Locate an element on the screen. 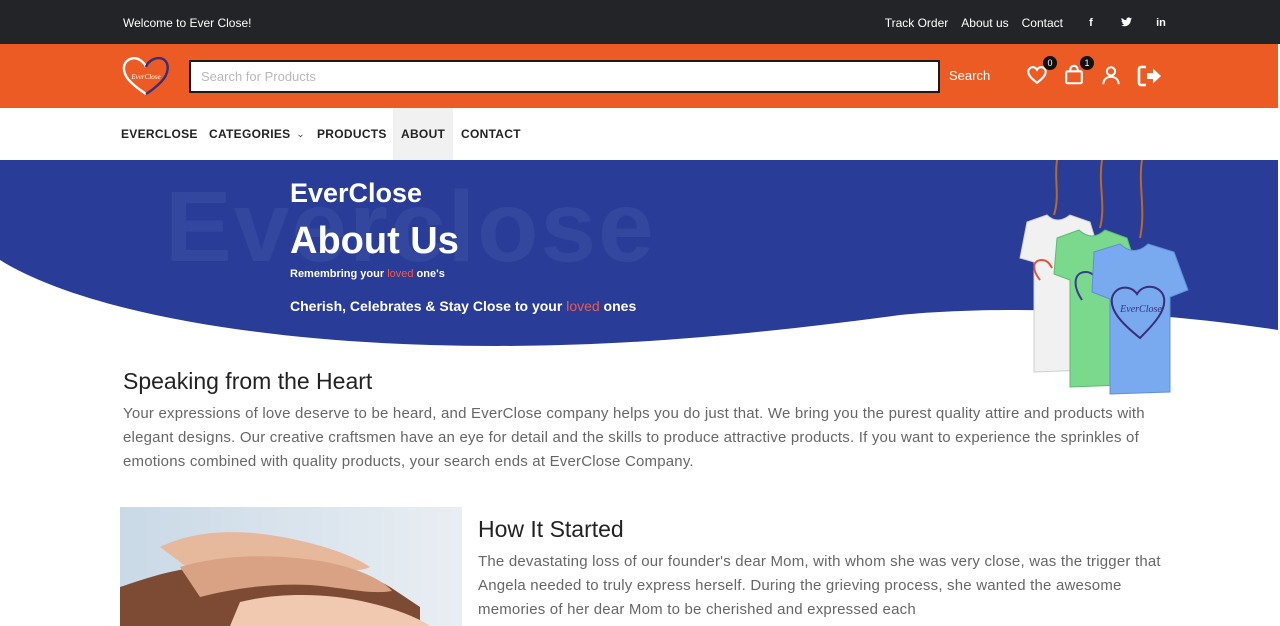 The image size is (1280, 626). search-input is located at coordinates (564, 76).